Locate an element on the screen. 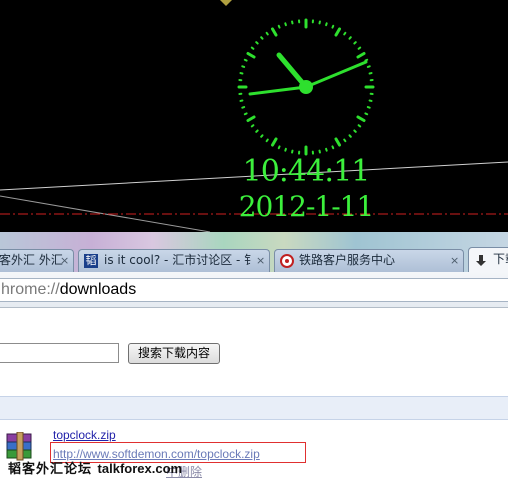  tab-forex-forum: 客外汇 外汇 × is located at coordinates (37, 260).